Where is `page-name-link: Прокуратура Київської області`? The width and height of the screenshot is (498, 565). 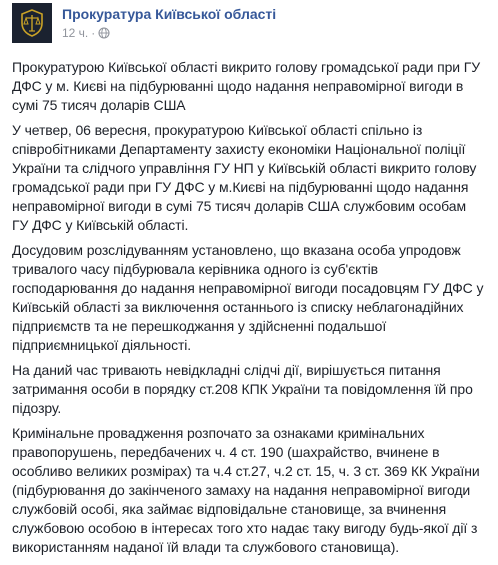
page-name-link: Прокуратура Київської області is located at coordinates (169, 14).